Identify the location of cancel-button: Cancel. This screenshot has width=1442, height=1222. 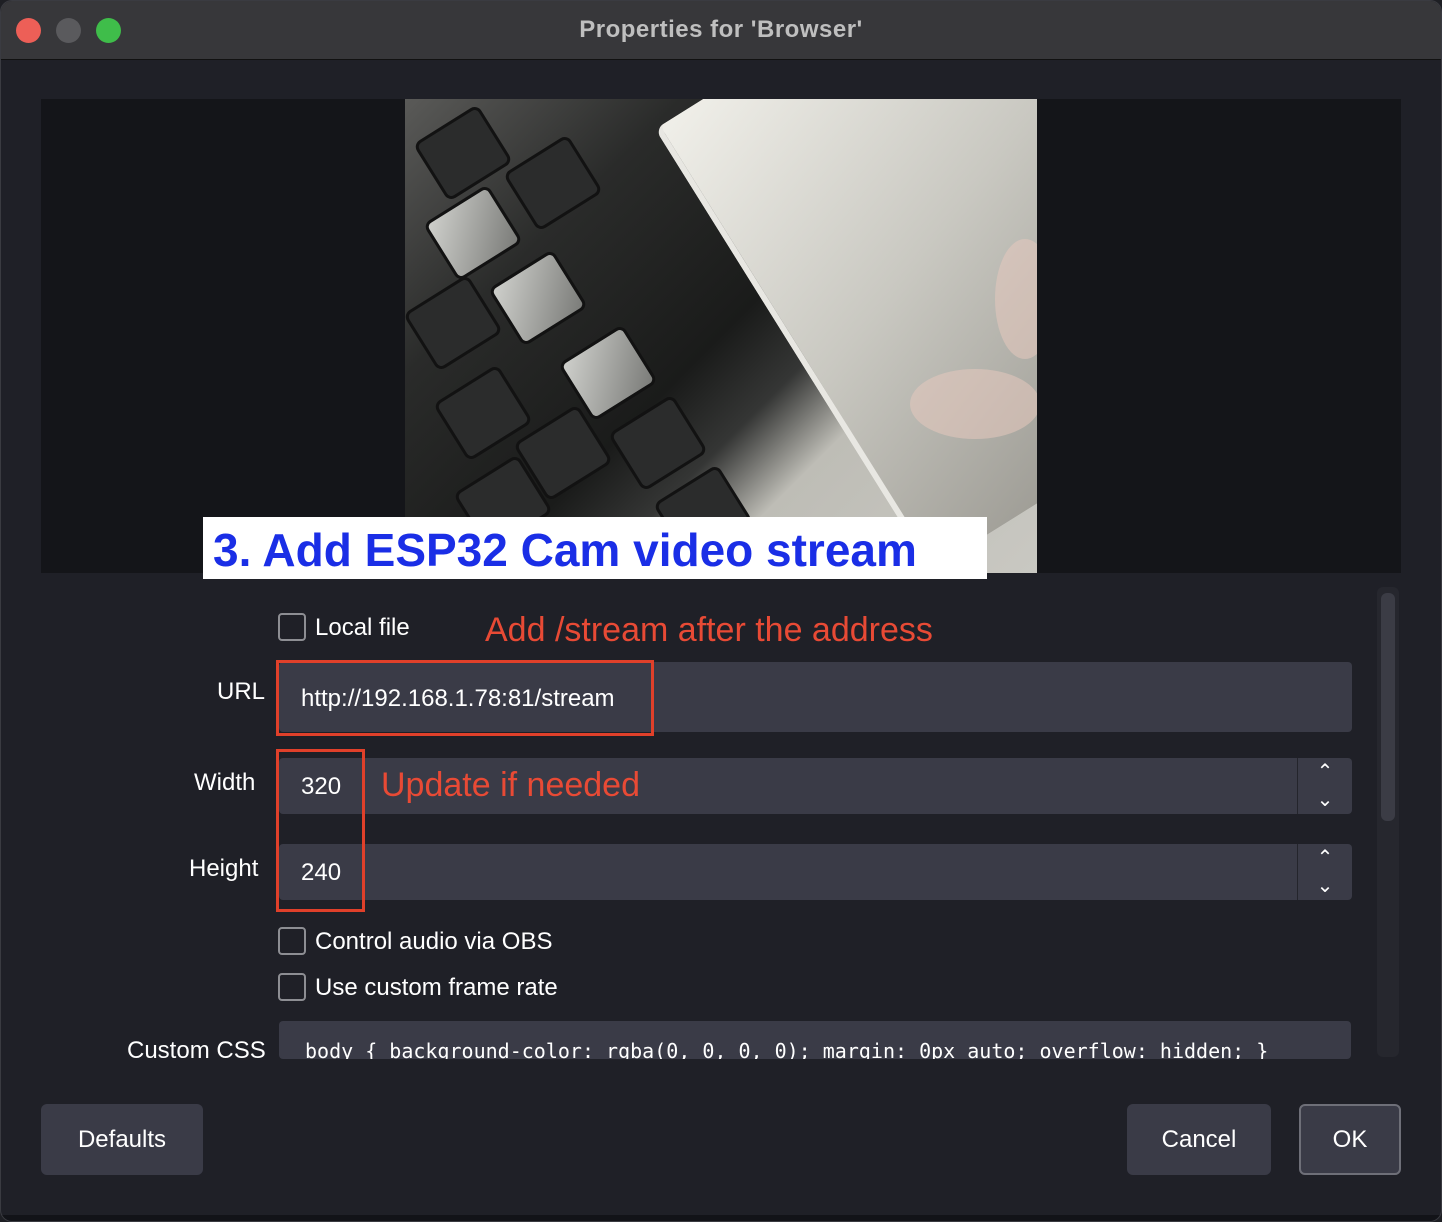
(1199, 1139).